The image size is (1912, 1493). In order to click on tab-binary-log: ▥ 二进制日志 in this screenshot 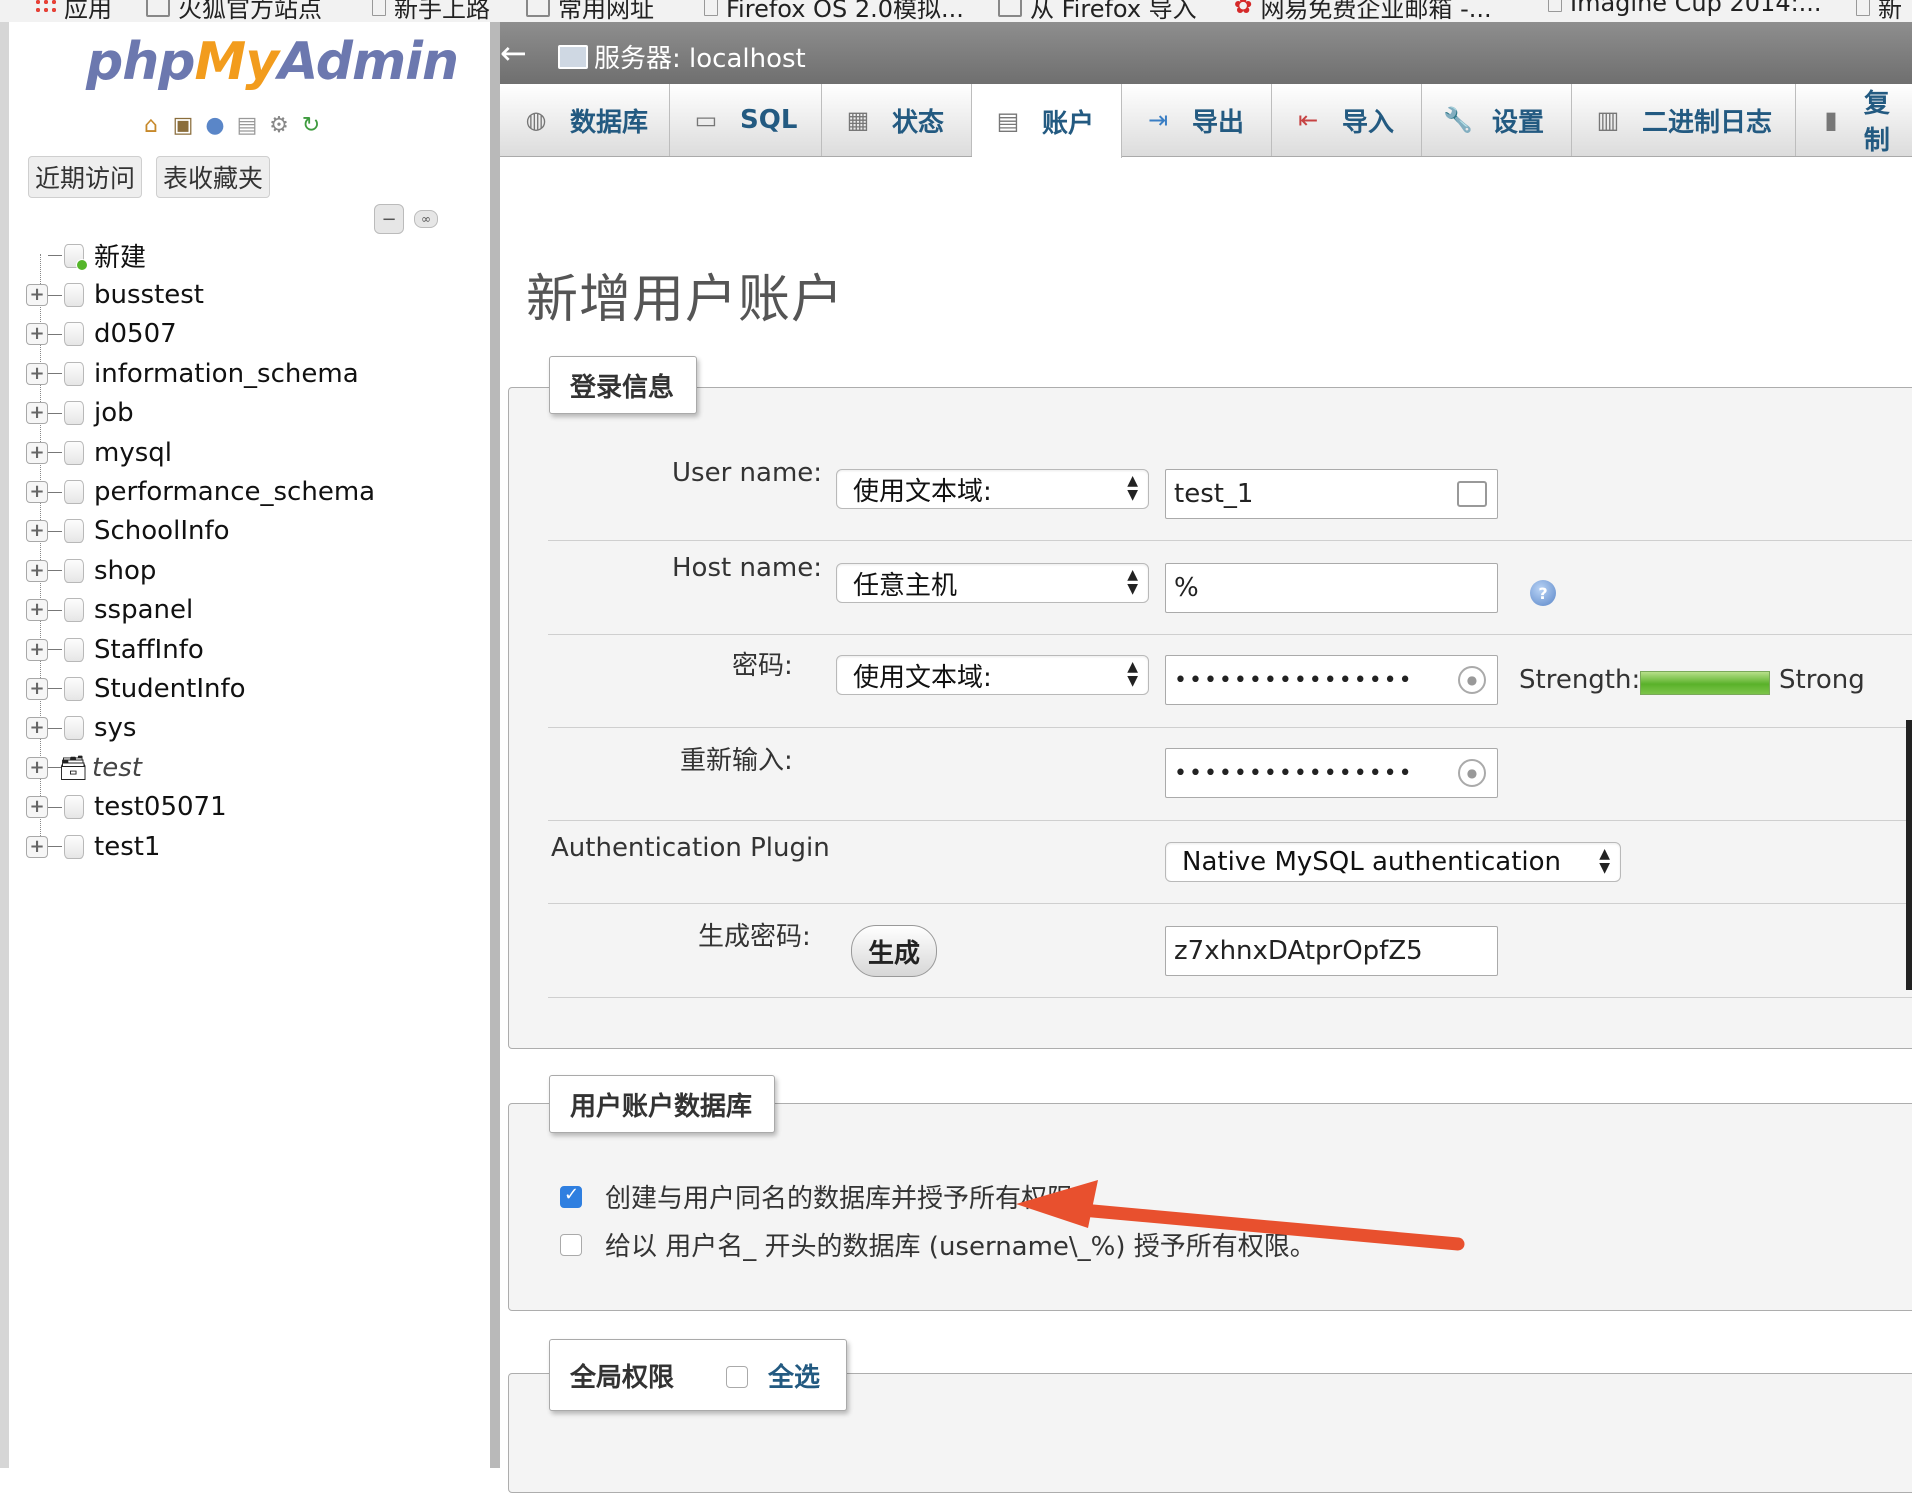, I will do `click(1684, 120)`.